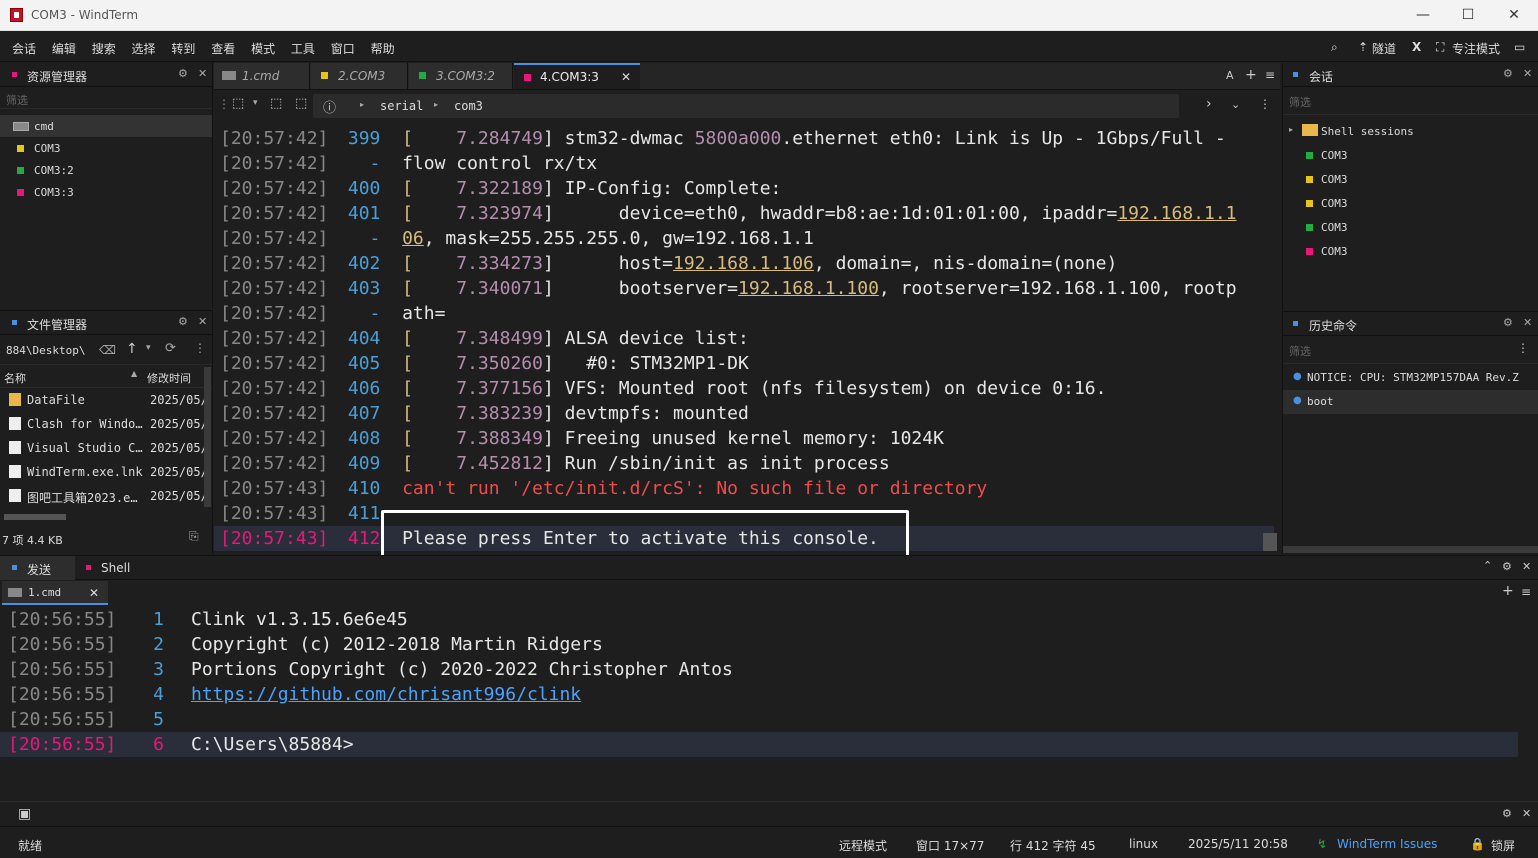 Image resolution: width=1538 pixels, height=858 pixels. Describe the element at coordinates (1487, 565) in the screenshot. I see `chevron-up-icon: ⌃` at that location.